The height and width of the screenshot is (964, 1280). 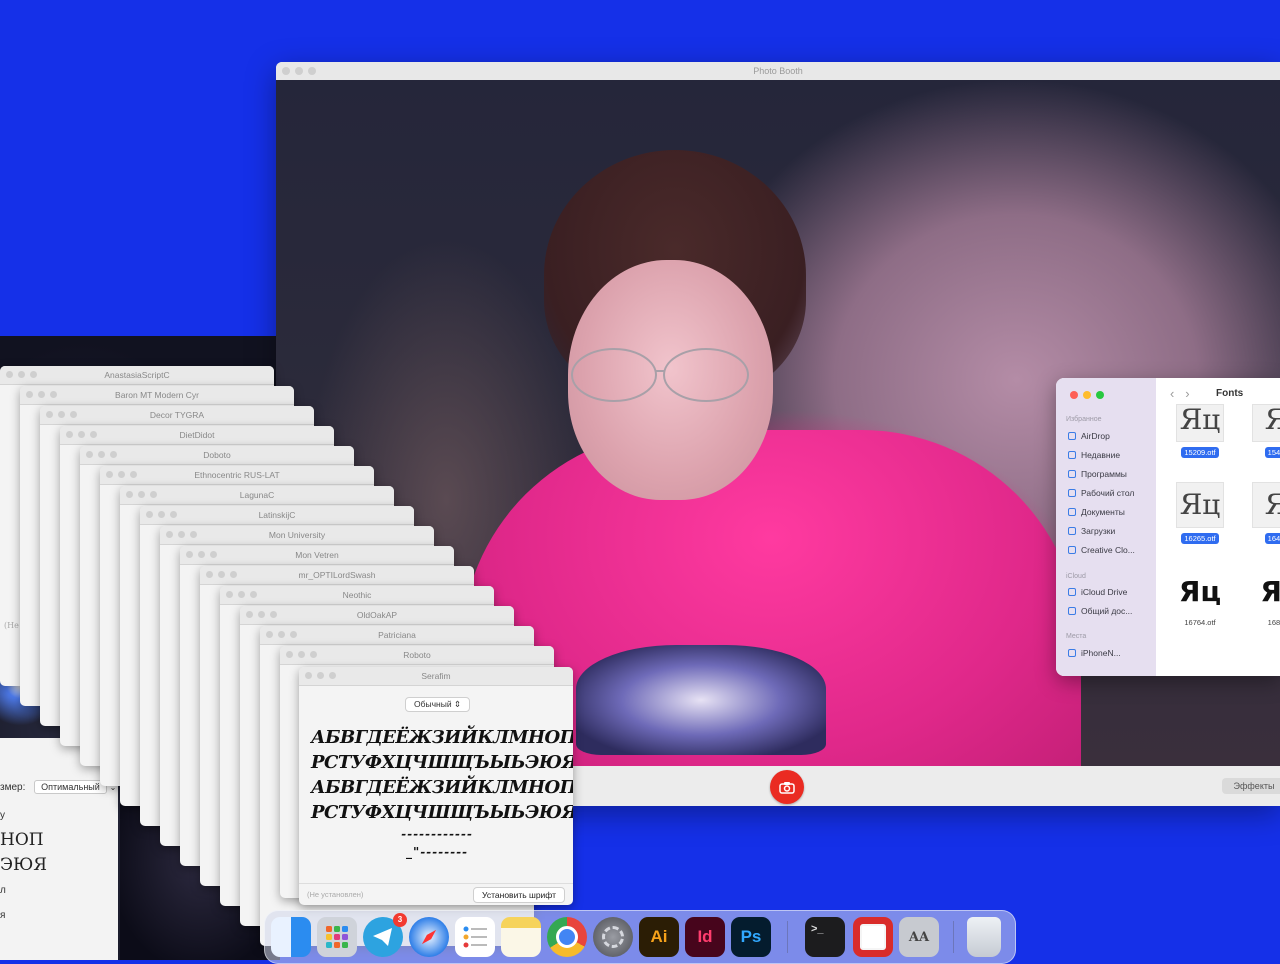 I want to click on install-font-button: Установить шрифт, so click(x=519, y=895).